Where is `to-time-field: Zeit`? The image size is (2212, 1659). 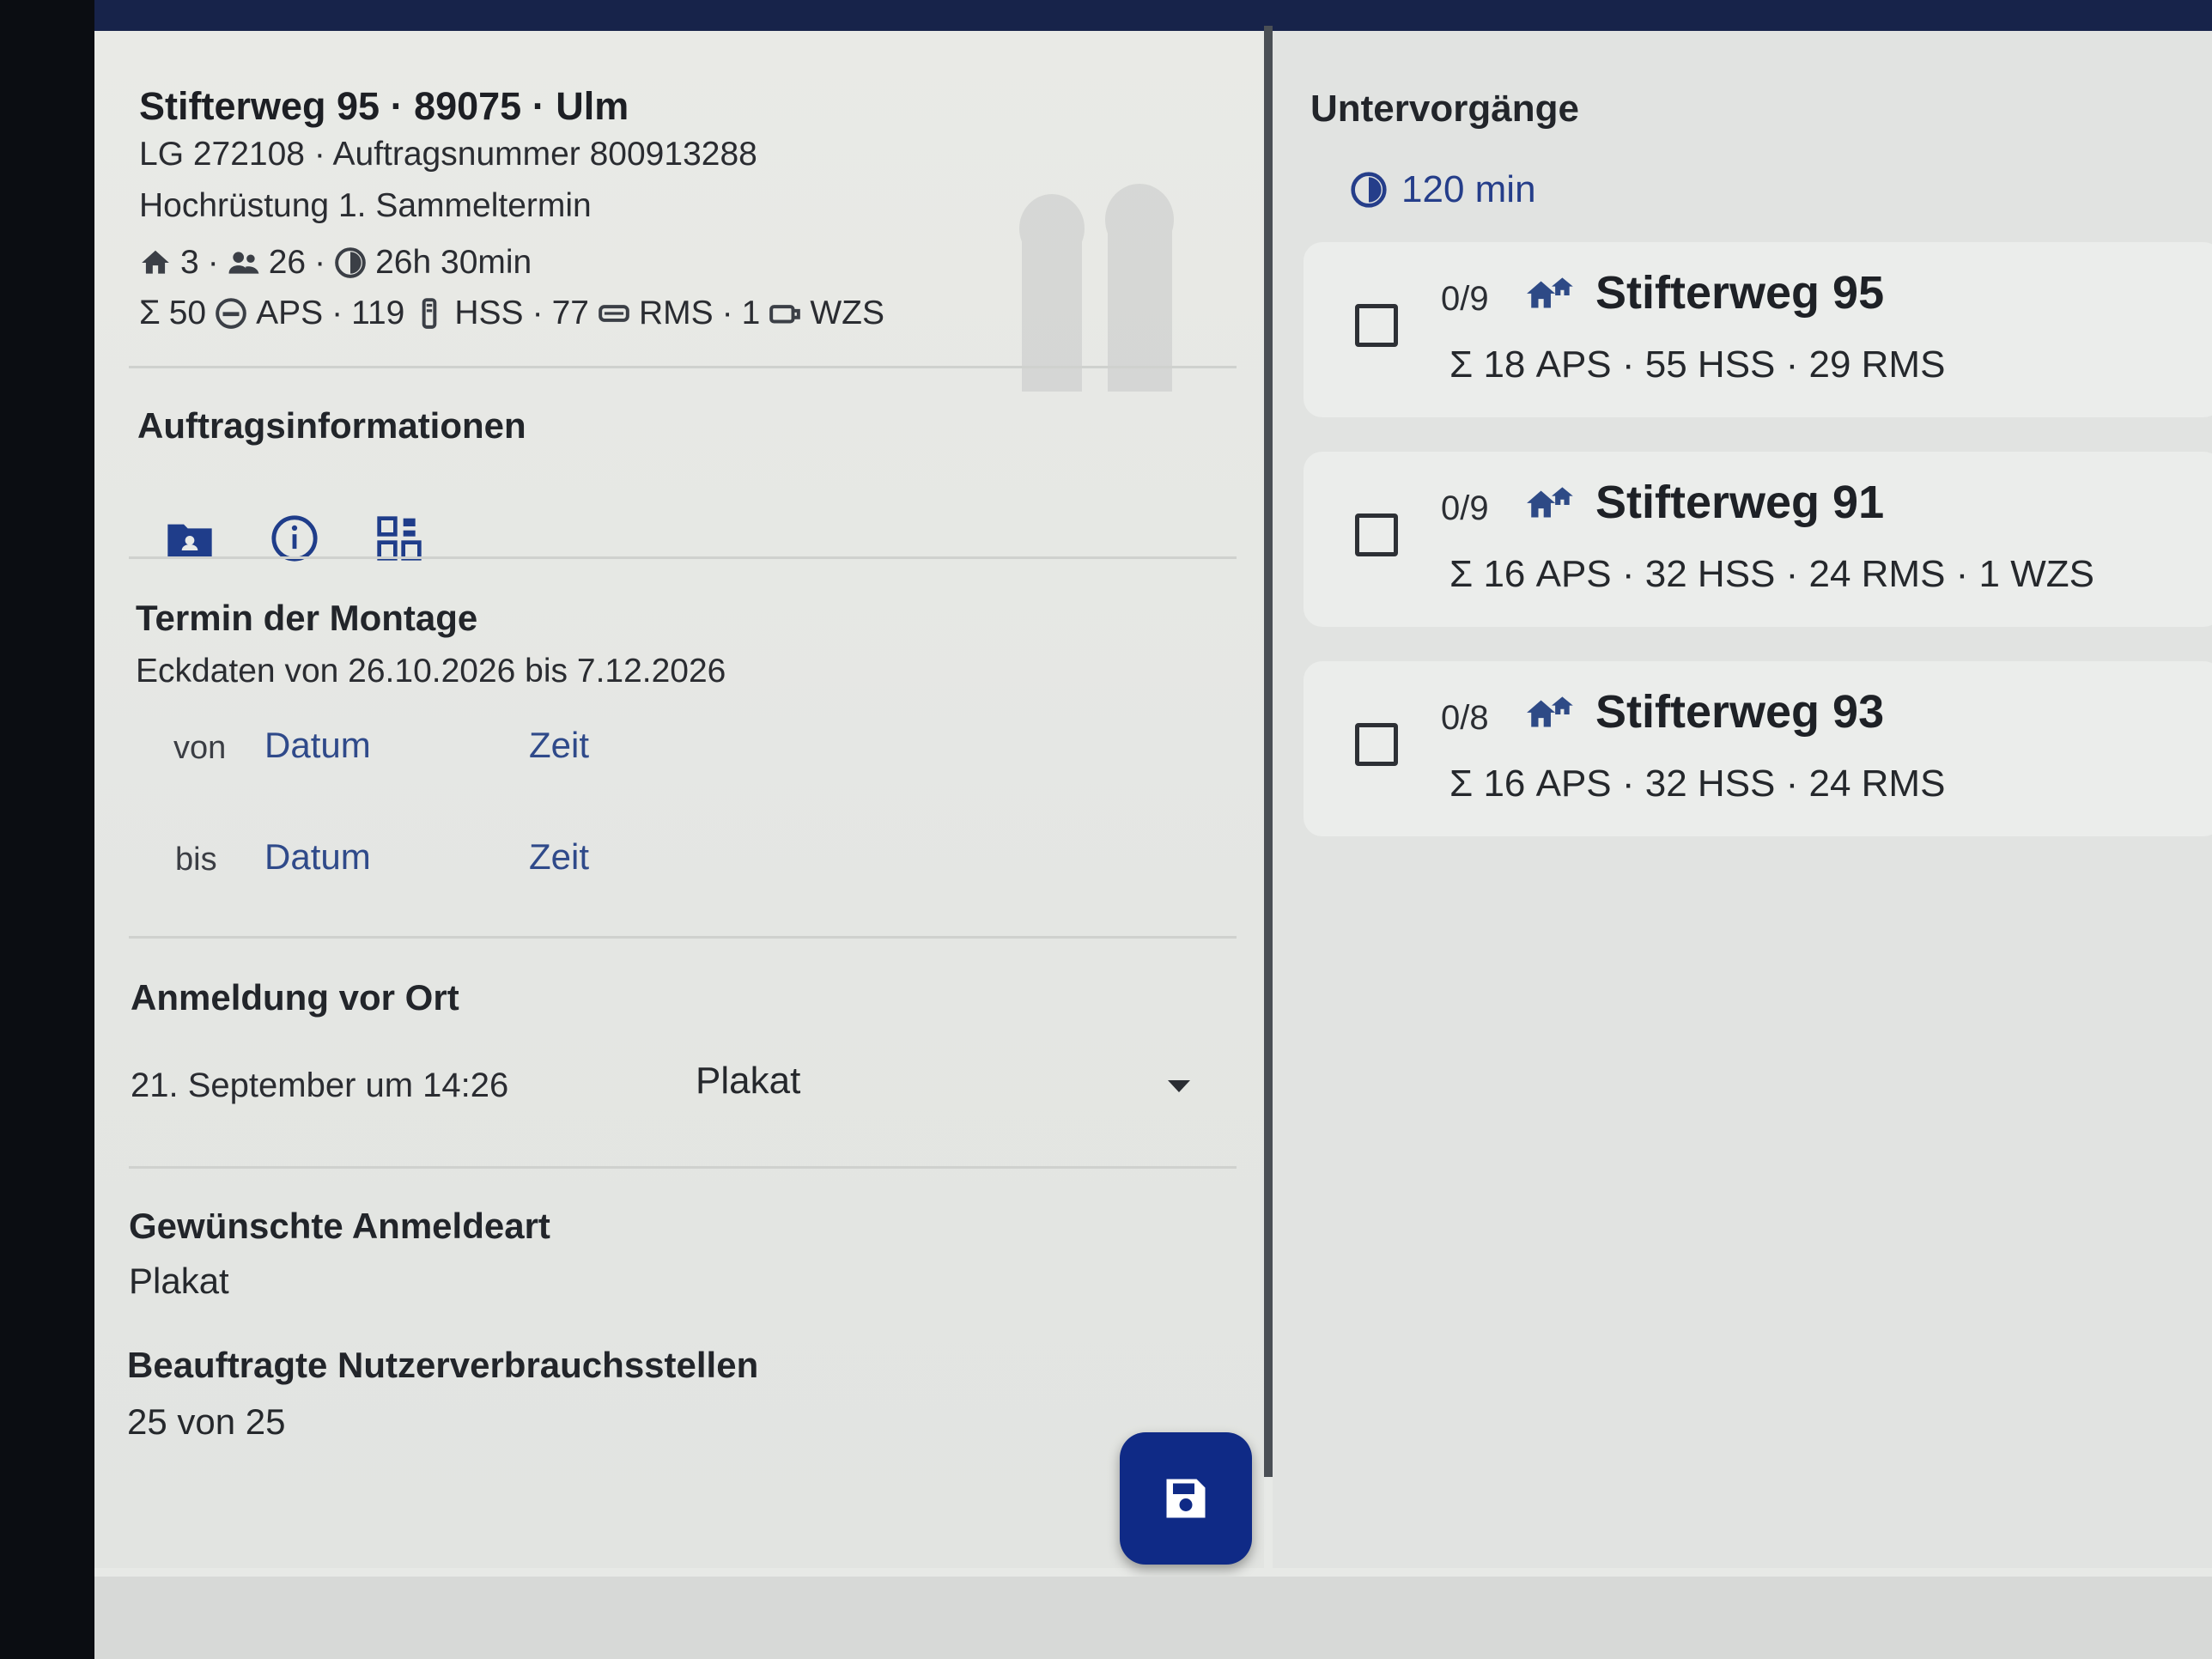
to-time-field: Zeit is located at coordinates (559, 857).